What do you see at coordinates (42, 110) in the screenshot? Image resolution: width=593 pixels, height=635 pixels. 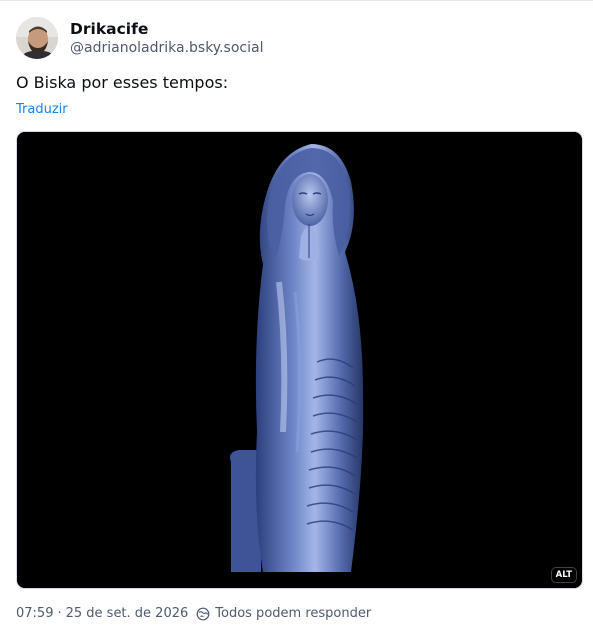 I see `translate-link: Traduzir` at bounding box center [42, 110].